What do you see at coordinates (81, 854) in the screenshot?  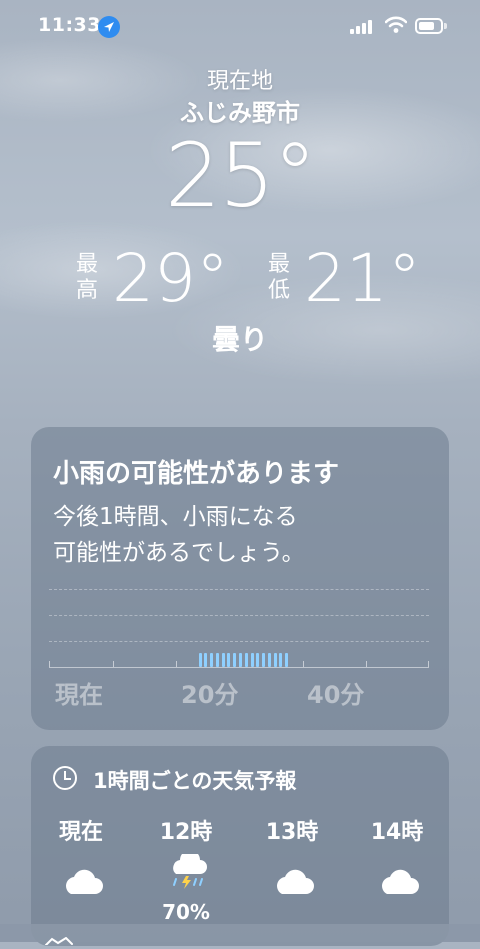 I see `hourly-item: 現在` at bounding box center [81, 854].